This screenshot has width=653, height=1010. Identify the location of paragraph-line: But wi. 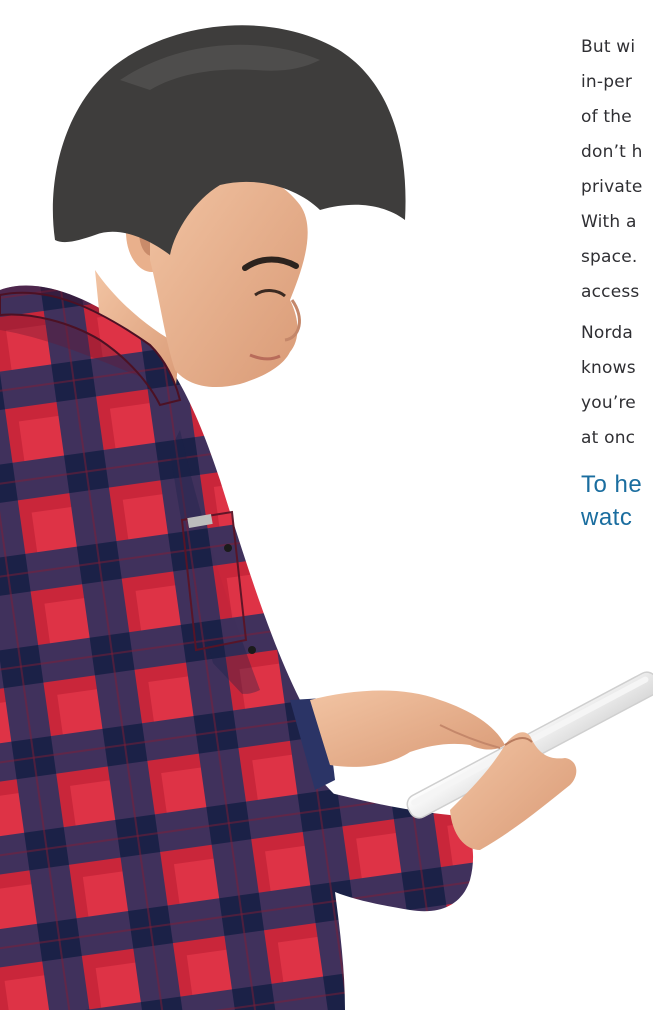
(608, 47).